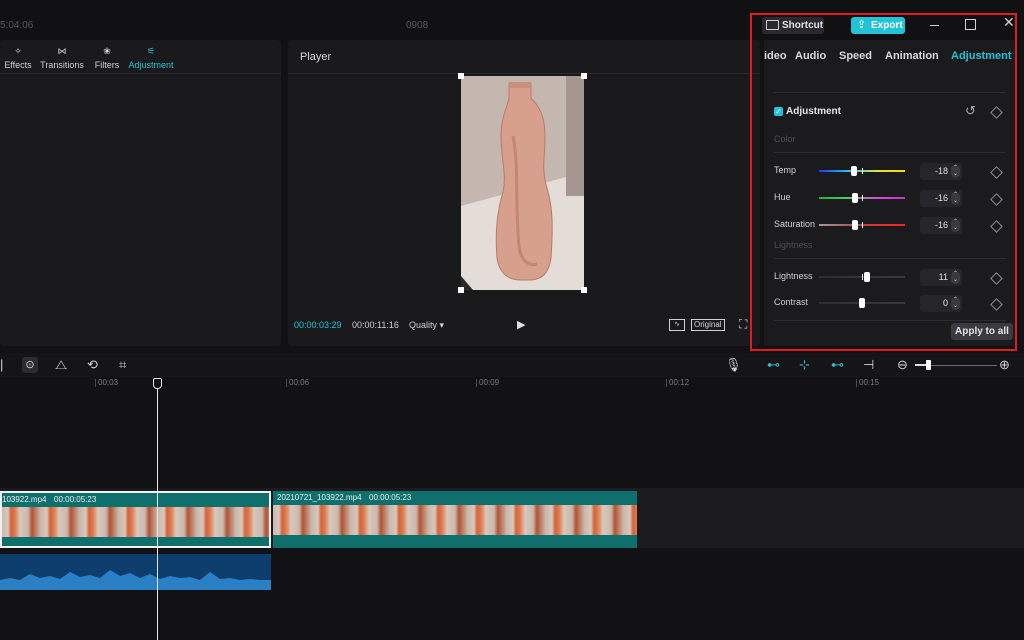 Image resolution: width=1024 pixels, height=640 pixels. I want to click on ruler-label: 00:09, so click(489, 382).